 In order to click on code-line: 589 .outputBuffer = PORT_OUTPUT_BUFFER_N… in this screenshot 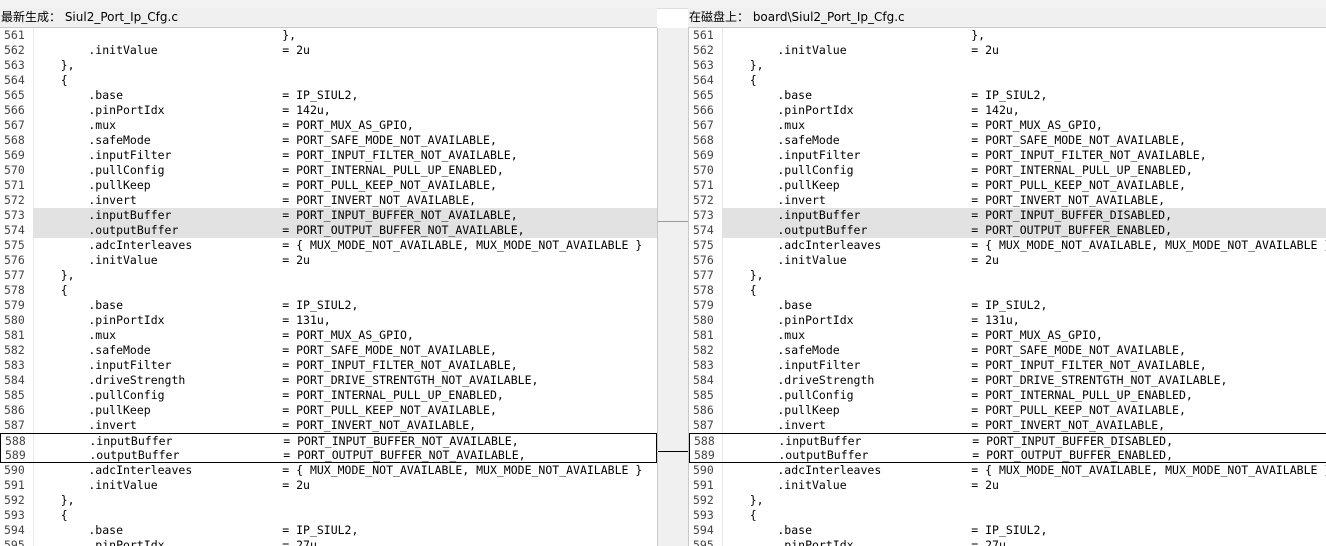, I will do `click(328, 455)`.